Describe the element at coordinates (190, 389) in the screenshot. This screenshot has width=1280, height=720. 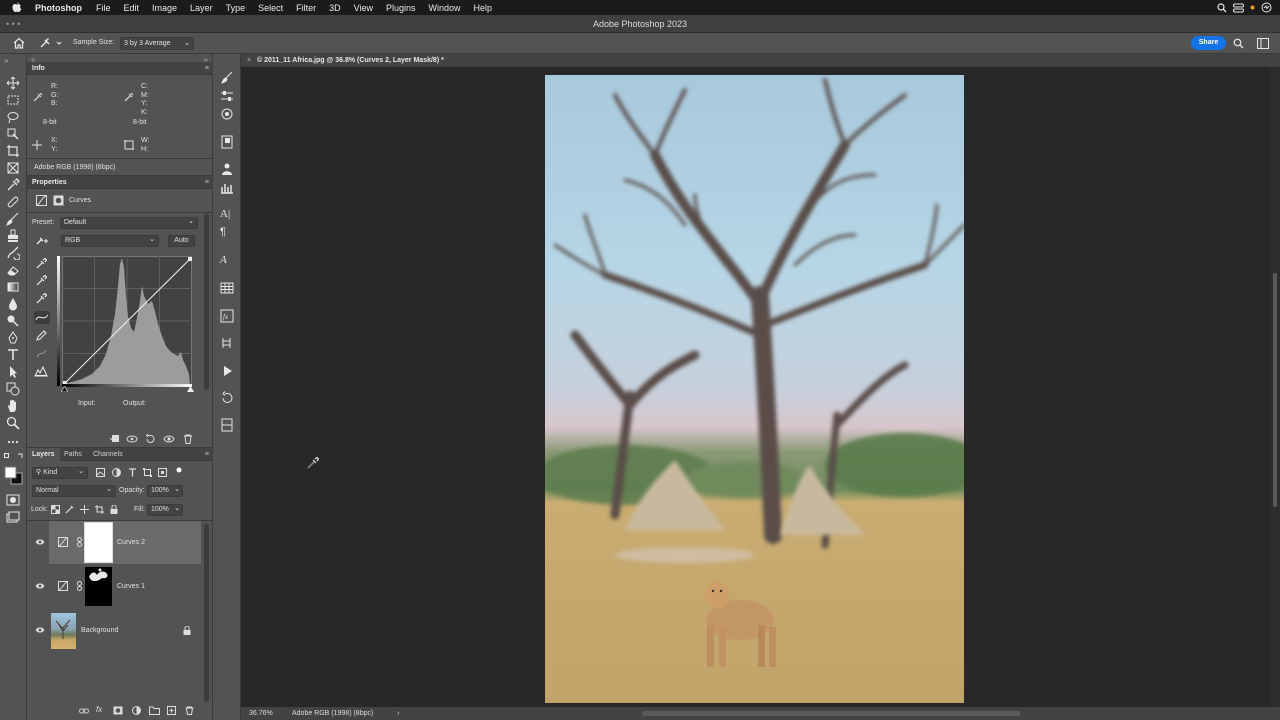
I see `white-point-slider` at that location.